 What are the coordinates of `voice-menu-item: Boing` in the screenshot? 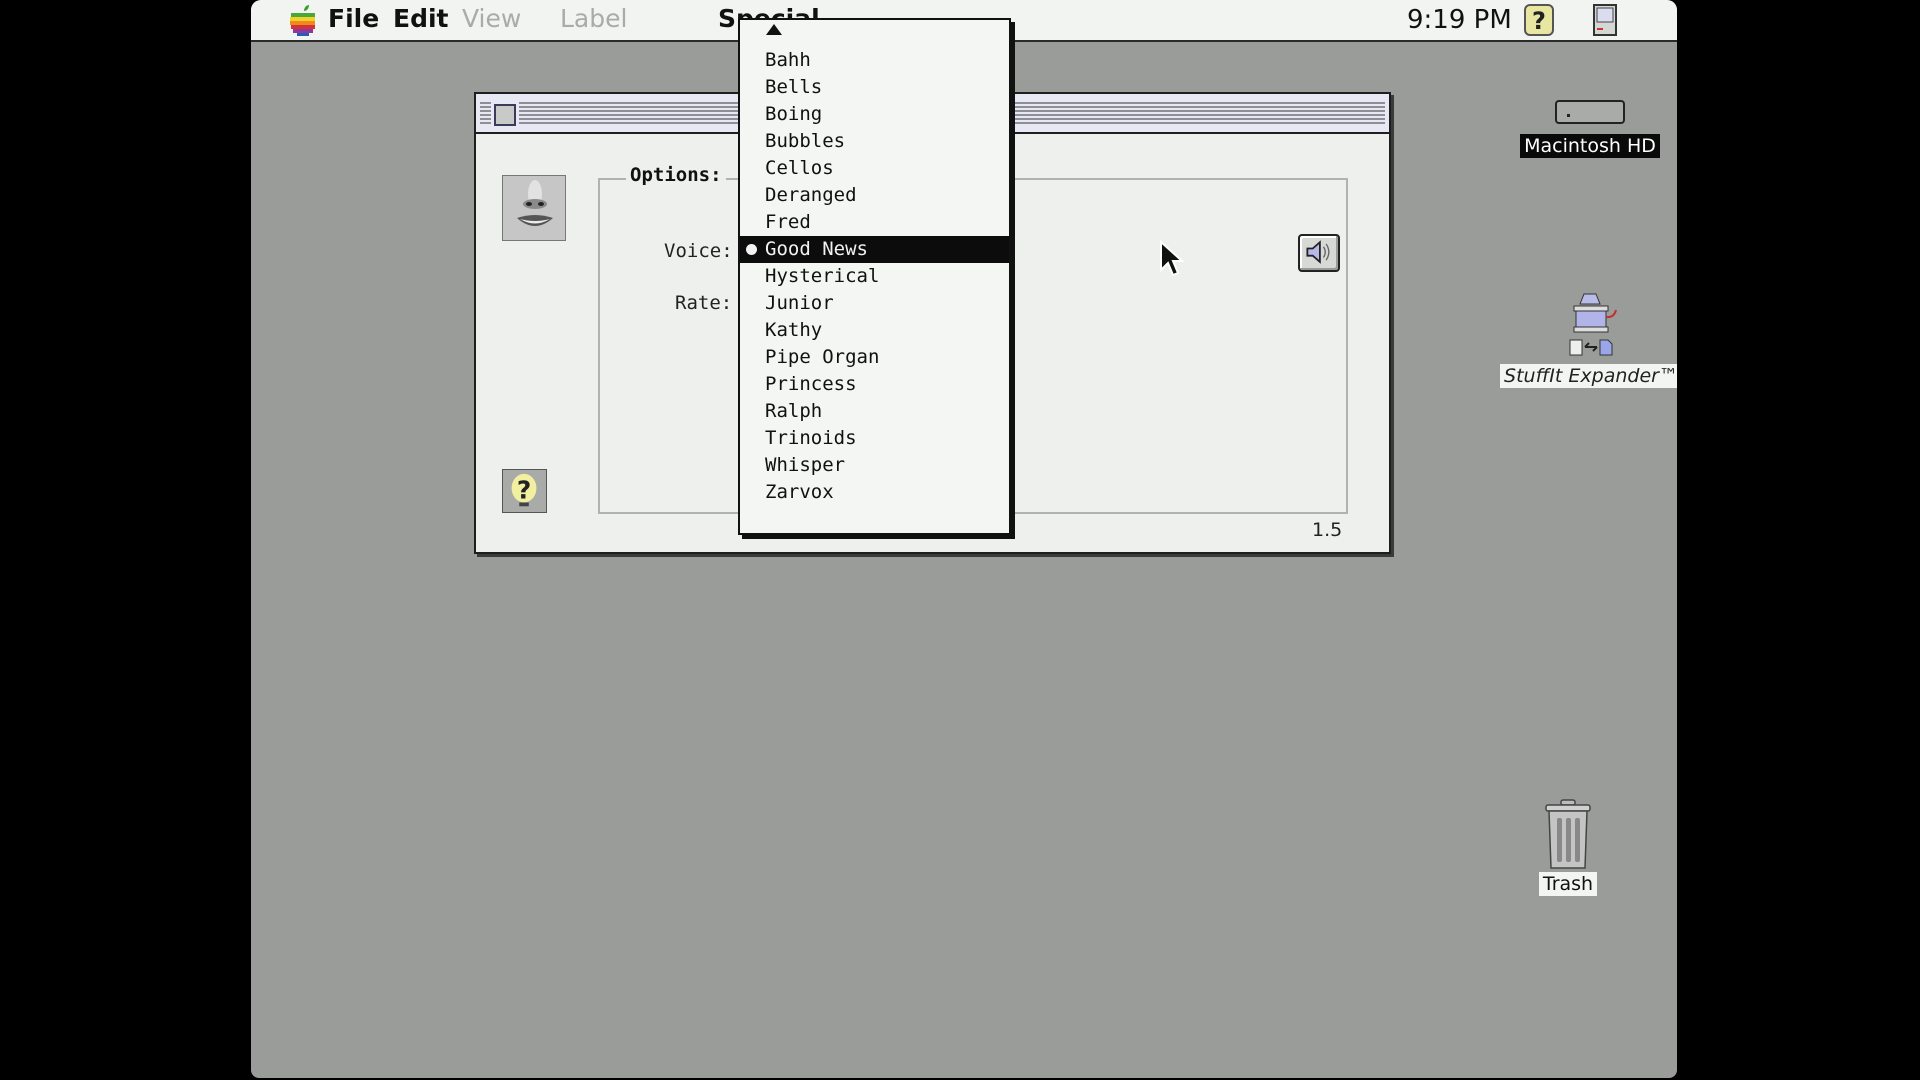 It's located at (874, 114).